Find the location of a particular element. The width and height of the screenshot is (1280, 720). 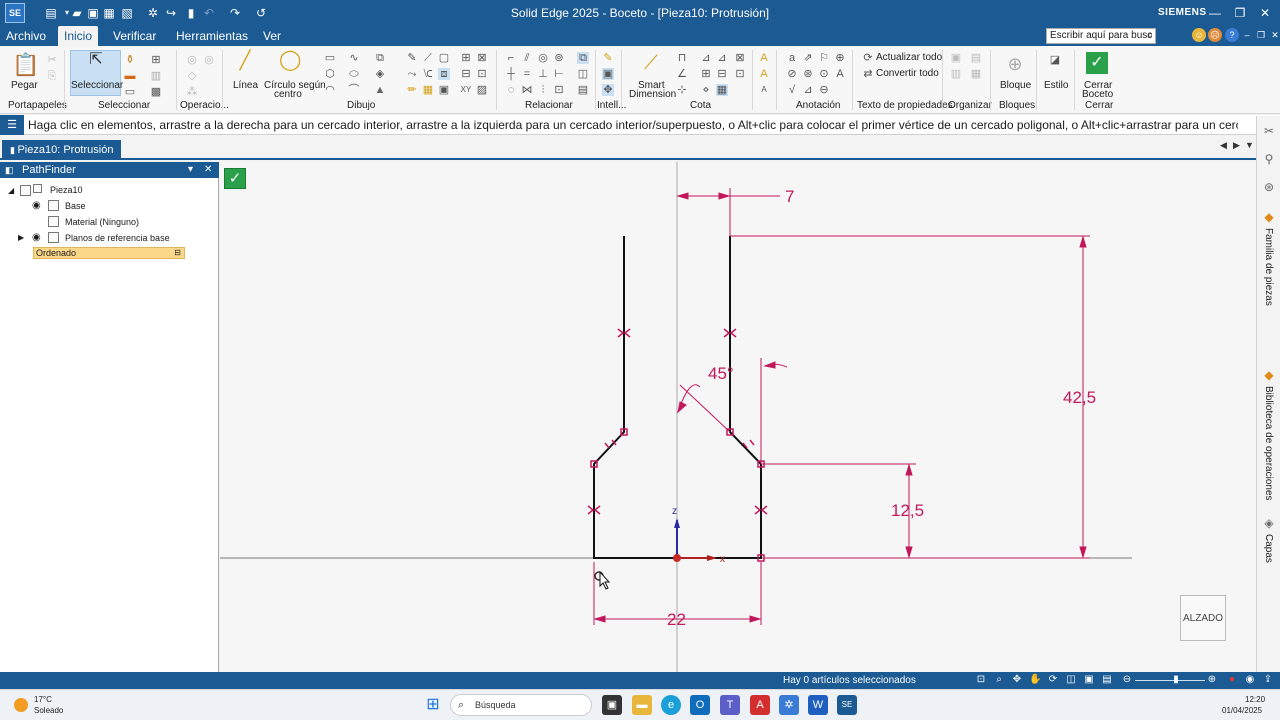

intellisketch3-icon: ✥ is located at coordinates (608, 90).